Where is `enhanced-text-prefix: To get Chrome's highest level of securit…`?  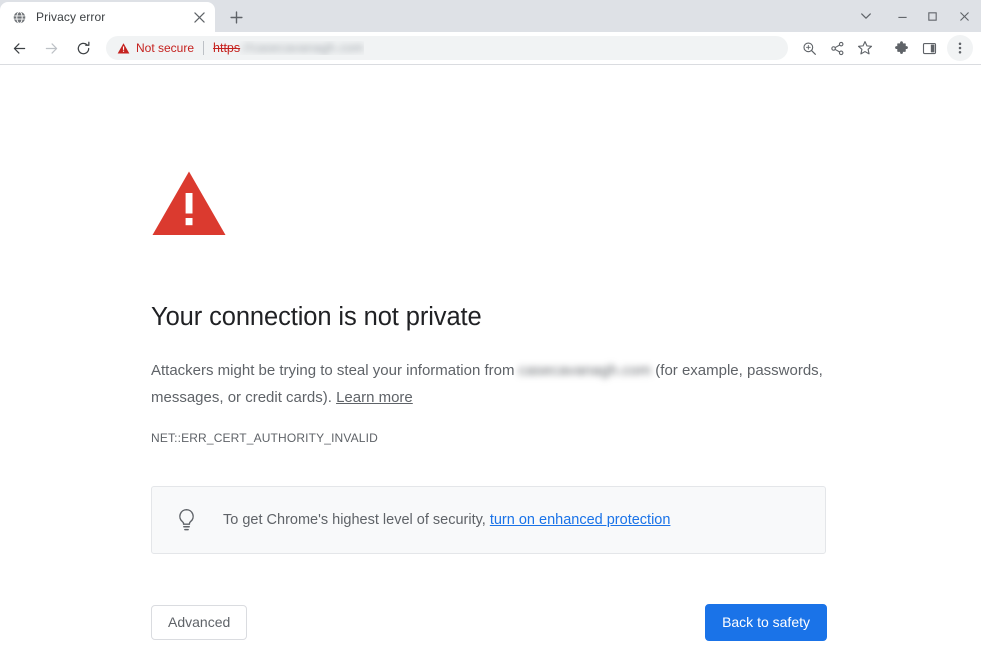 enhanced-text-prefix: To get Chrome's highest level of securit… is located at coordinates (356, 519).